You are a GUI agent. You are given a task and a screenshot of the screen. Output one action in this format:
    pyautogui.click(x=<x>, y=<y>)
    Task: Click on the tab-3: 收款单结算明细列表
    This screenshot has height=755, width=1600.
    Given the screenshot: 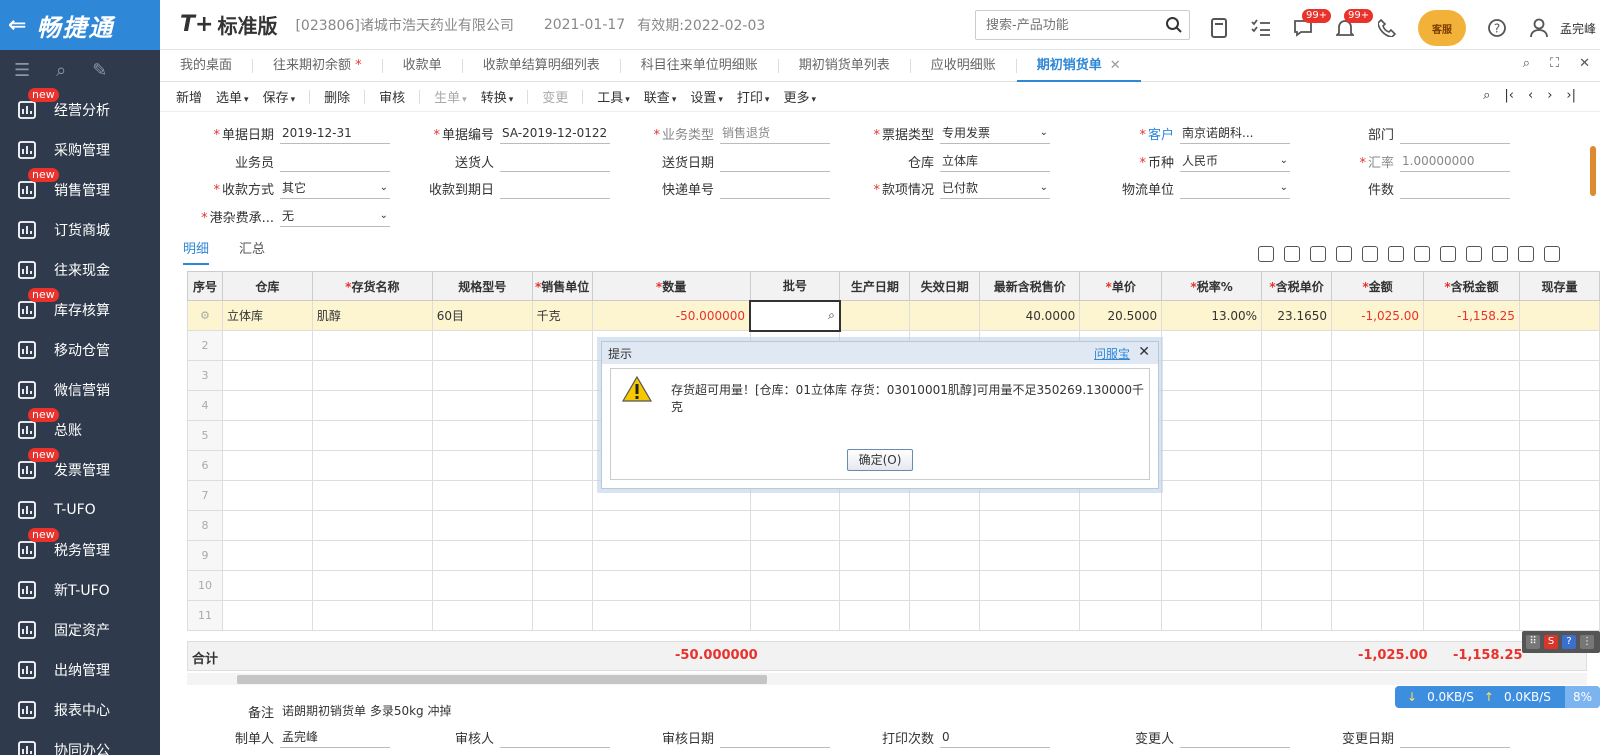 What is the action you would take?
    pyautogui.click(x=541, y=66)
    